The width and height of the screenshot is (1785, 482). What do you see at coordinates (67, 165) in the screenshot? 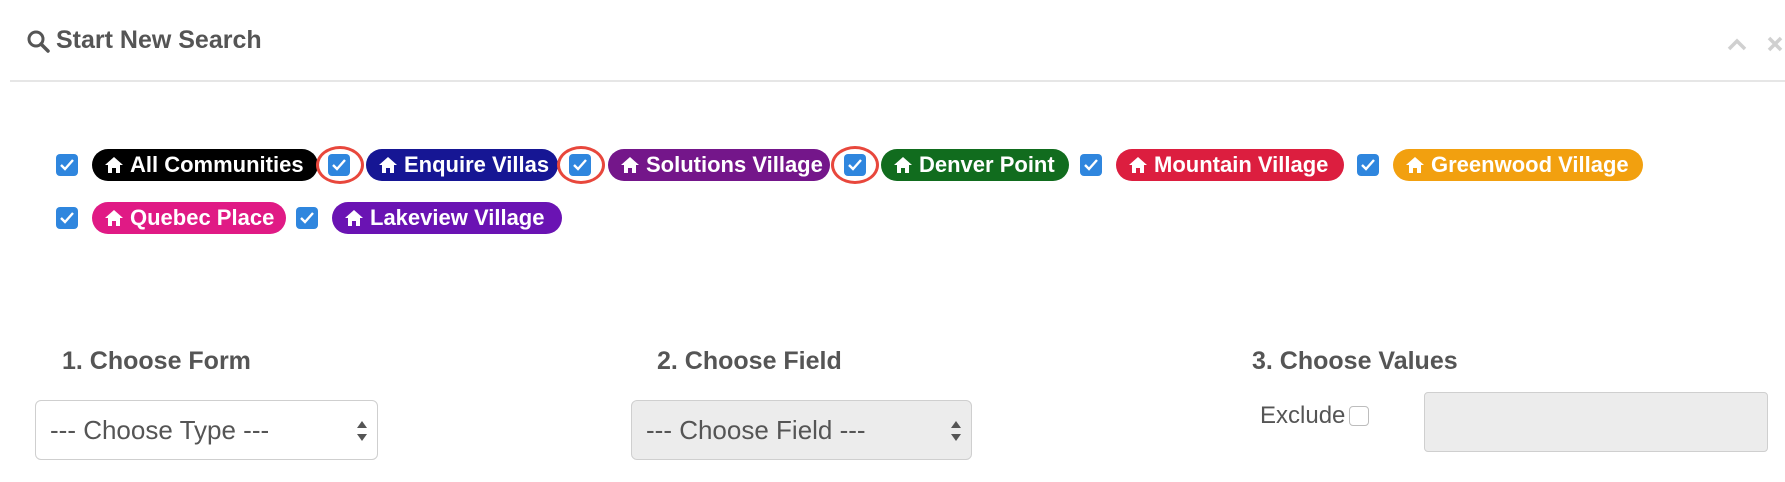
I see `community-checkbox-all` at bounding box center [67, 165].